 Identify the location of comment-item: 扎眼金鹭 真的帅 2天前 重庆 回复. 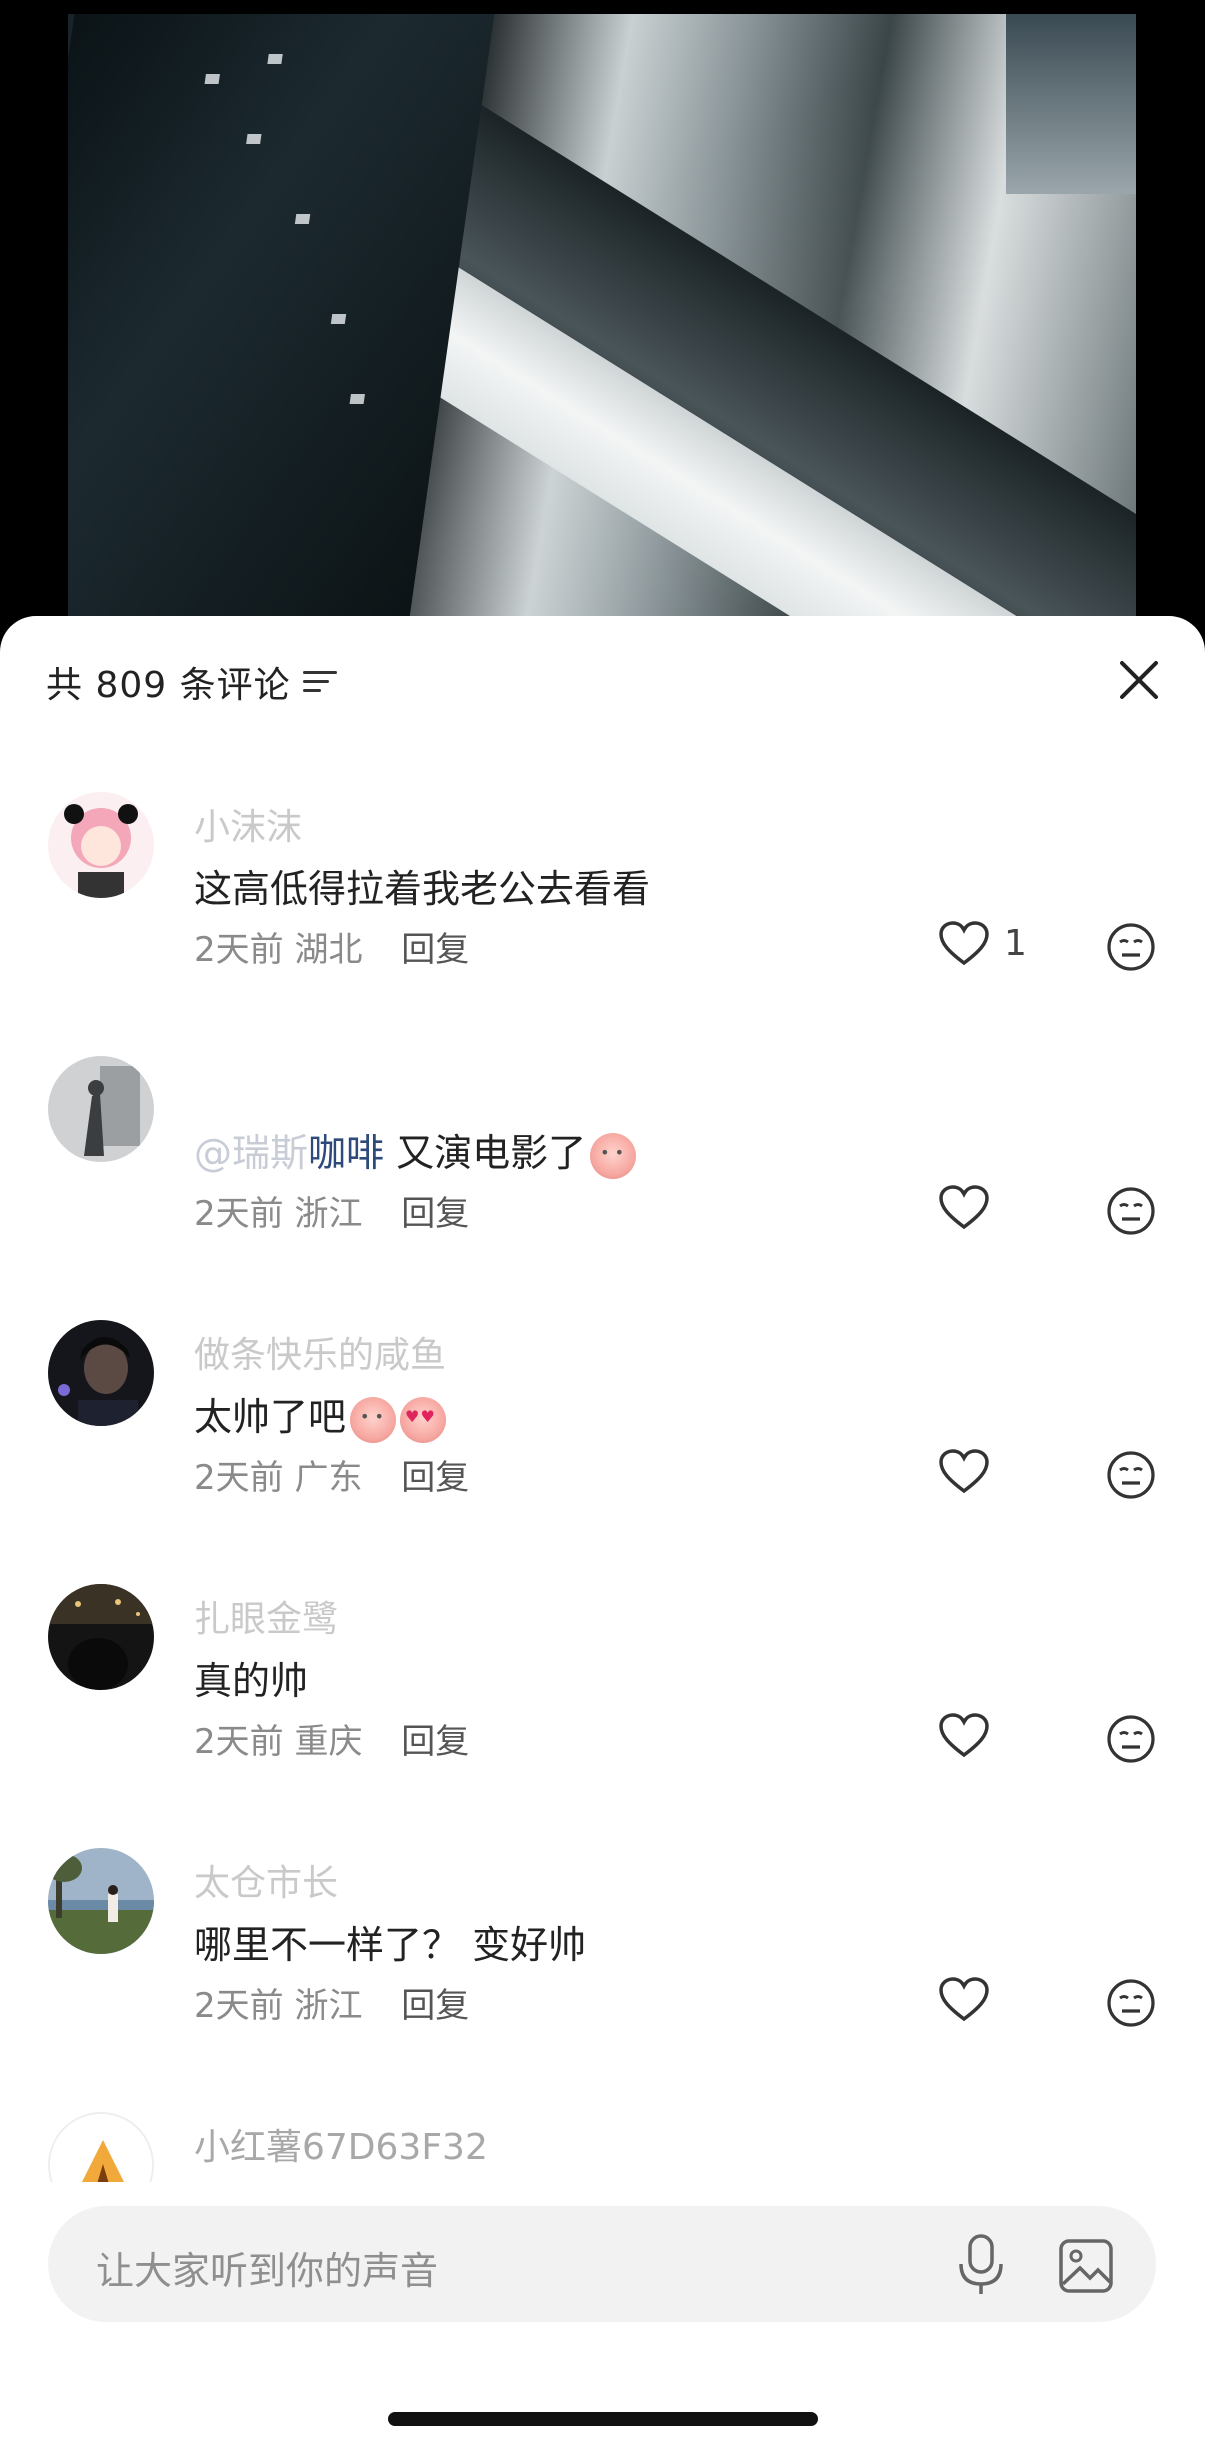
(602, 1714).